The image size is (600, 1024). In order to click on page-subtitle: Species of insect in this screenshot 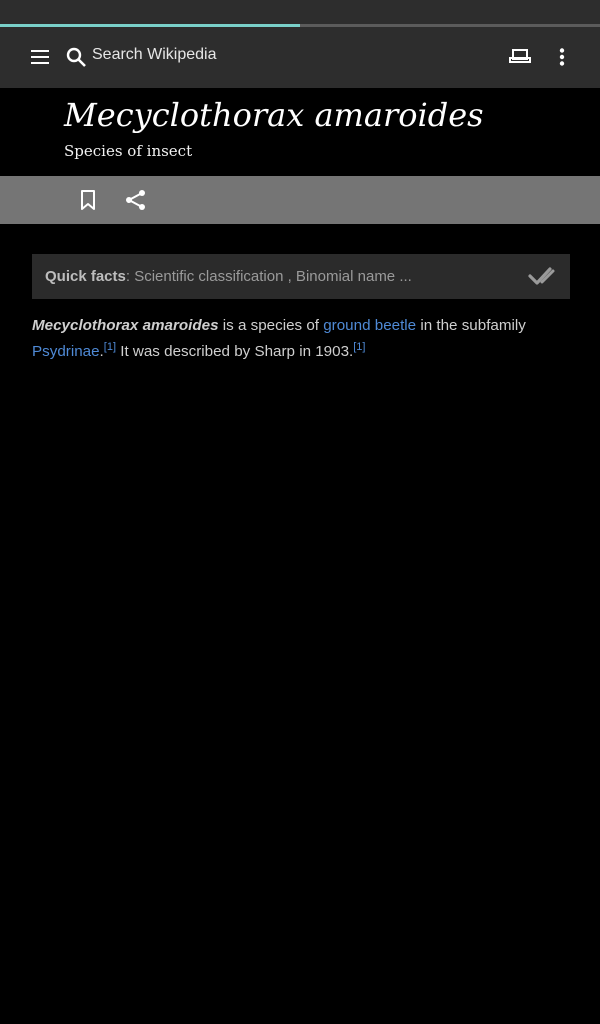, I will do `click(128, 151)`.